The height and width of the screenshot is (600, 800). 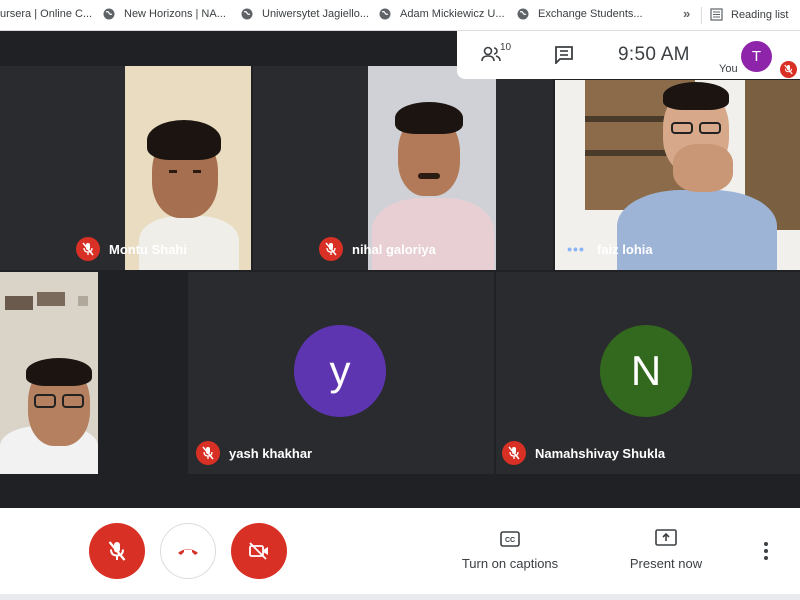 I want to click on camera-on-button, so click(x=259, y=551).